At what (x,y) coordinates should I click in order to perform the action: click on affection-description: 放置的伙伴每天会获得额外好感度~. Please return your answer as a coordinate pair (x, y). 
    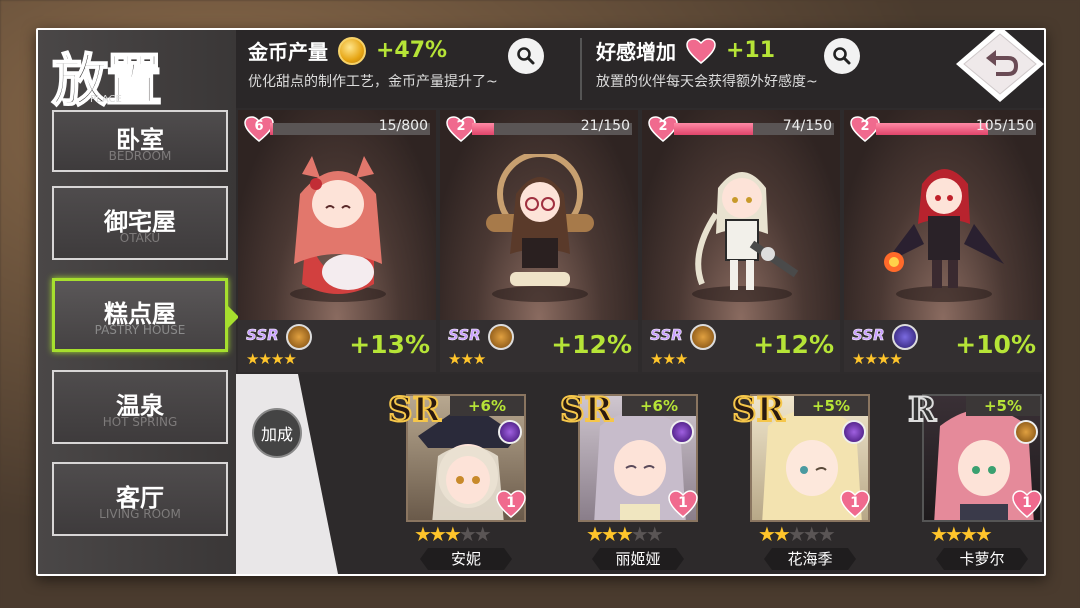
    Looking at the image, I should click on (707, 82).